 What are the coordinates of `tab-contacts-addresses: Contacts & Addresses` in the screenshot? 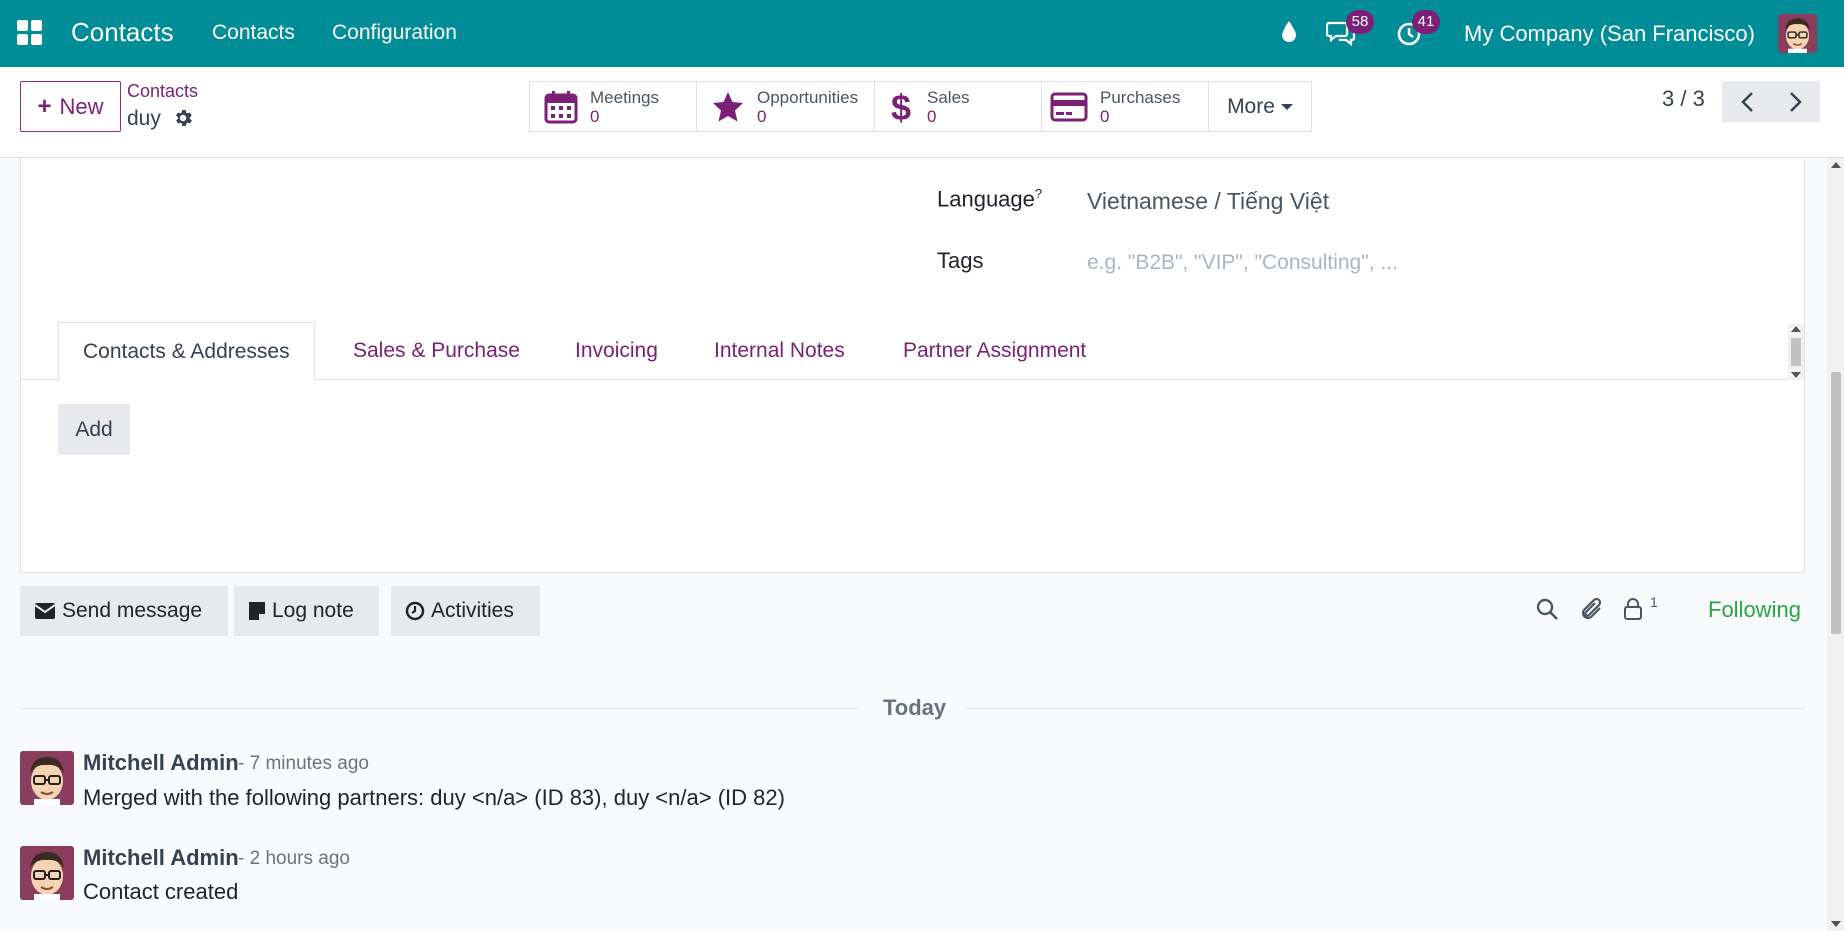 It's located at (186, 351).